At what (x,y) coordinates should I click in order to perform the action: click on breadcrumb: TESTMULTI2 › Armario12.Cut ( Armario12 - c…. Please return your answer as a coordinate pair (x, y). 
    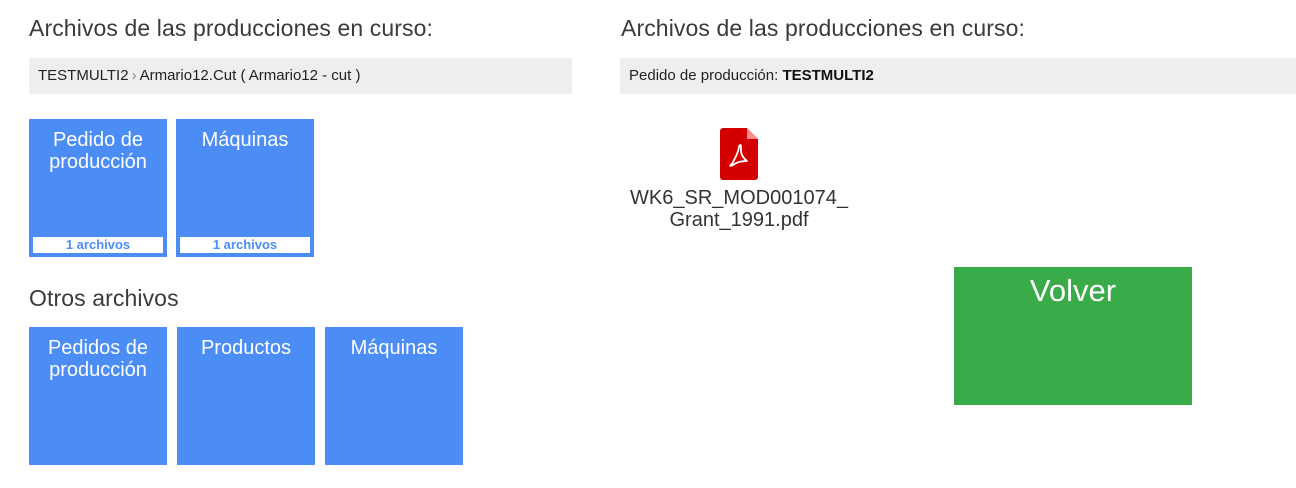
    Looking at the image, I should click on (300, 76).